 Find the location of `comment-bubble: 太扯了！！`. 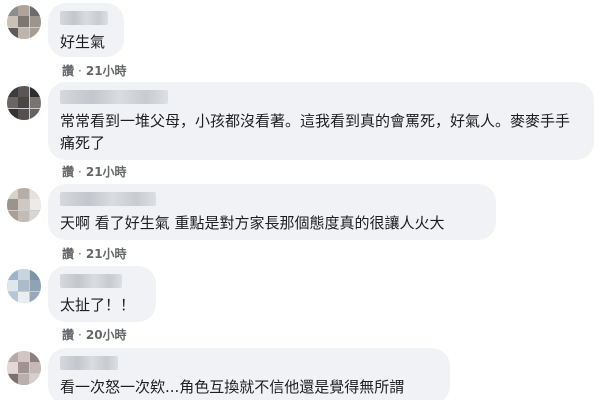

comment-bubble: 太扯了！！ is located at coordinates (102, 294).